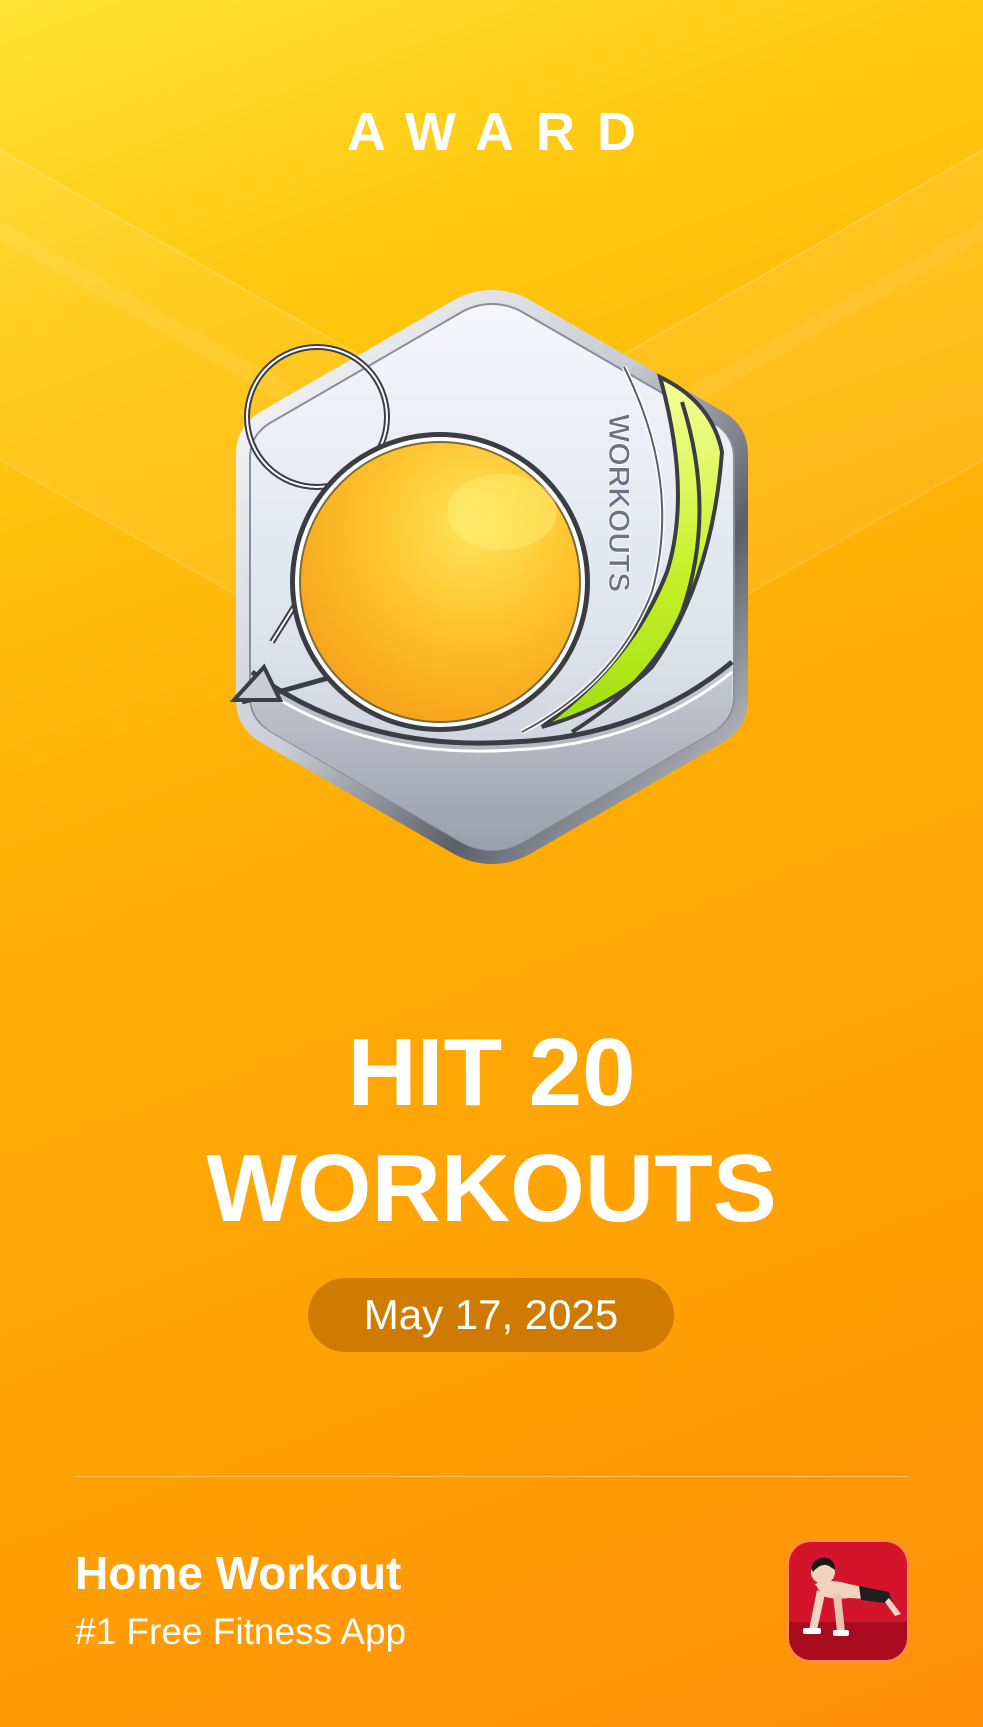  Describe the element at coordinates (848, 1601) in the screenshot. I see `pushup-man-app-icon` at that location.